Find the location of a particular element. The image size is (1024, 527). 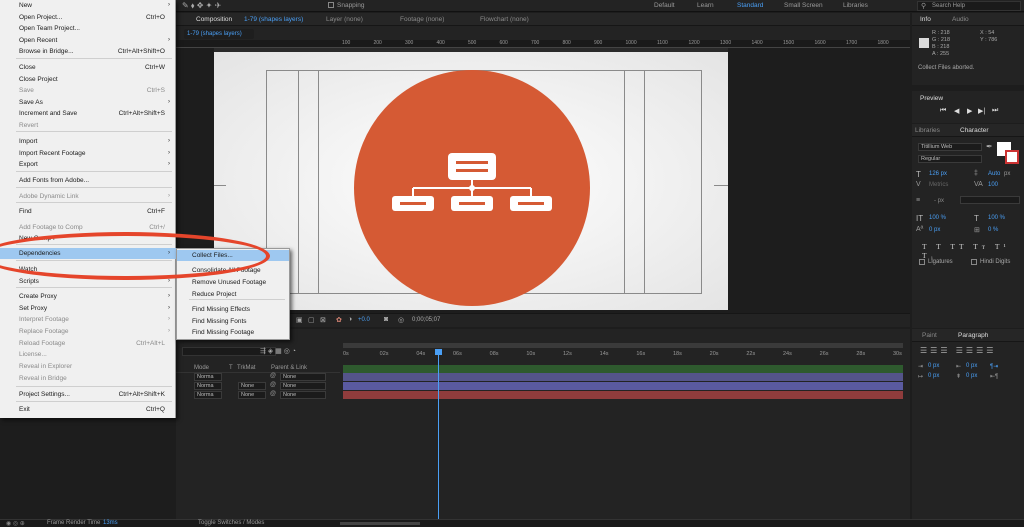

timeline-toggle-icons: ⇶ ◈ ▦ ◎ ◔ is located at coordinates (278, 351).